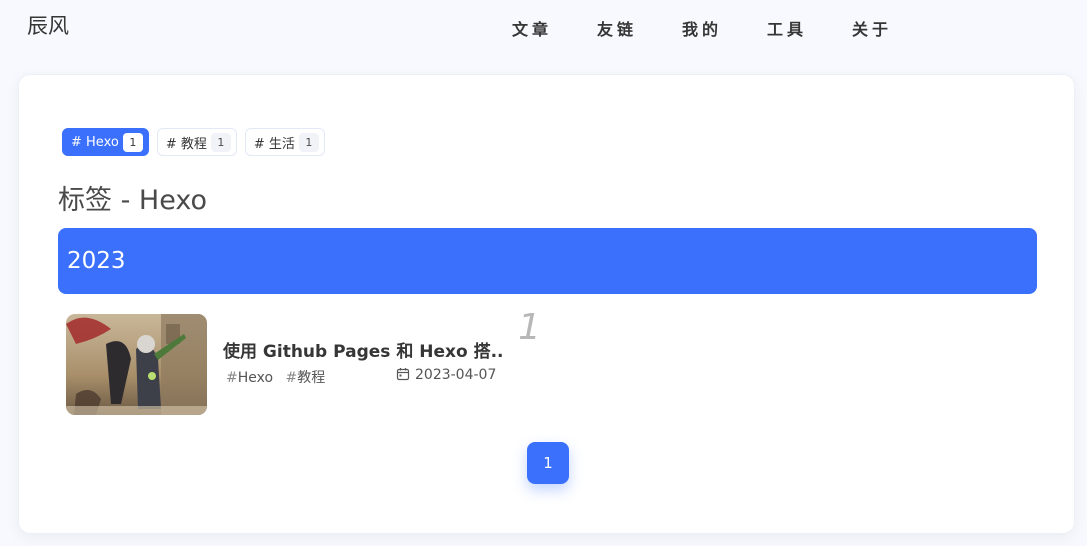 The width and height of the screenshot is (1087, 546). What do you see at coordinates (133, 200) in the screenshot?
I see `page-title: 标签 - Hexo` at bounding box center [133, 200].